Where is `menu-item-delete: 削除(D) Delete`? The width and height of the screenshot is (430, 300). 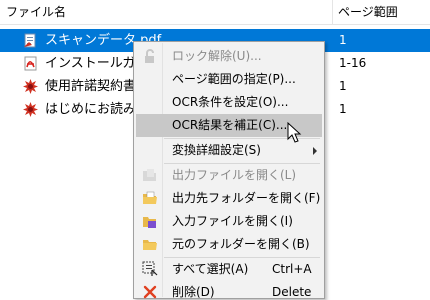
menu-item-delete: 削除(D) Delete is located at coordinates (229, 290).